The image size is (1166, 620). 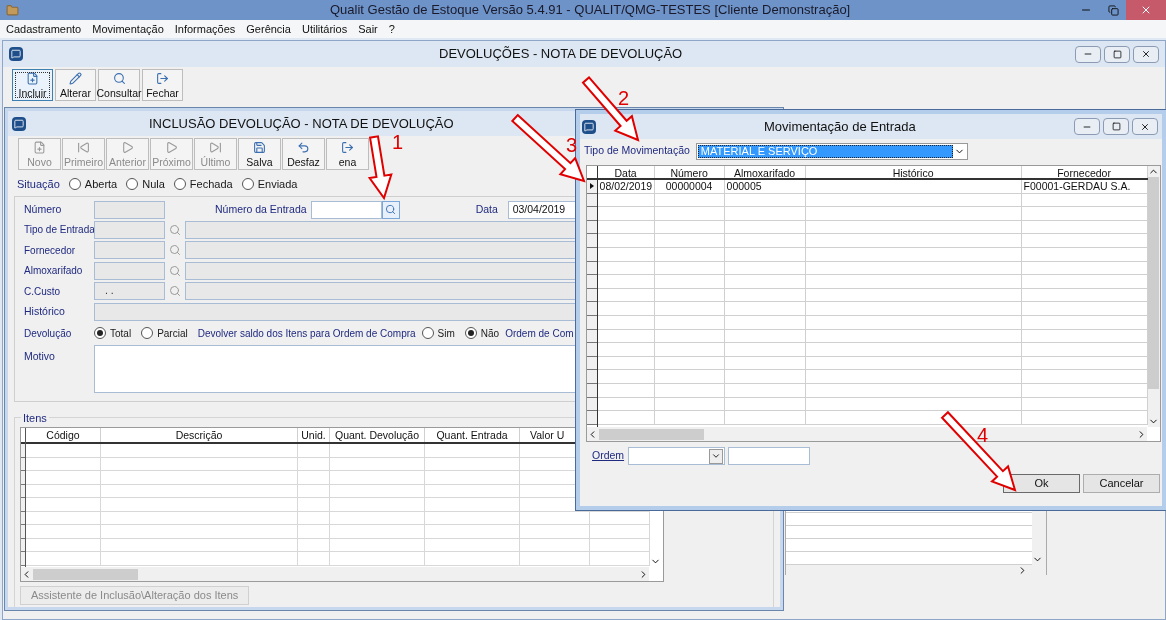 I want to click on field-label: Devolver saldo dos Itens para Ordem de Compra, so click(x=306, y=333).